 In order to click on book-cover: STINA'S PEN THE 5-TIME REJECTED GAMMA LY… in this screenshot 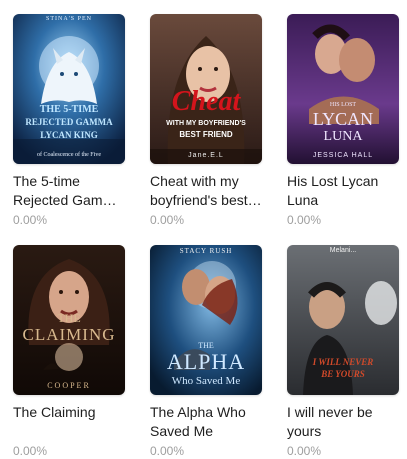, I will do `click(69, 89)`.